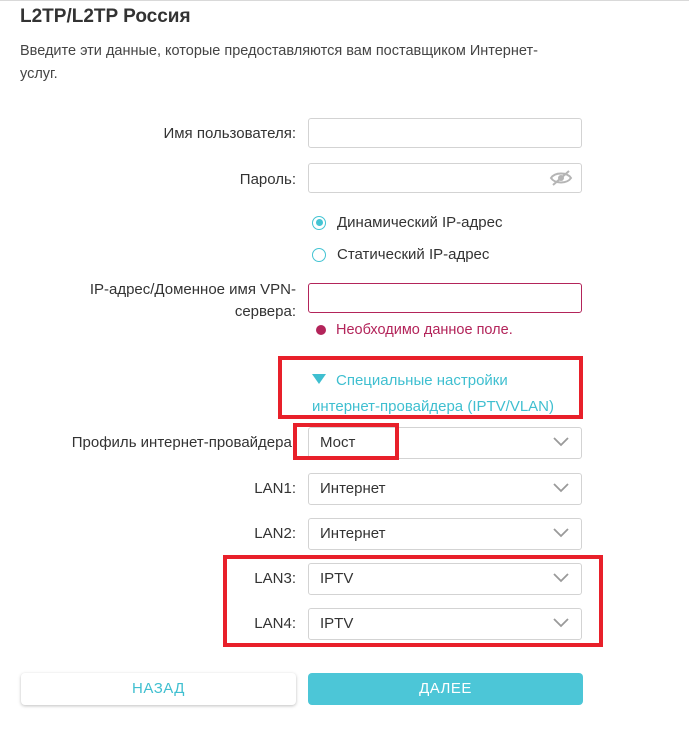 This screenshot has width=689, height=744. What do you see at coordinates (344, 0) in the screenshot?
I see `top-divider` at bounding box center [344, 0].